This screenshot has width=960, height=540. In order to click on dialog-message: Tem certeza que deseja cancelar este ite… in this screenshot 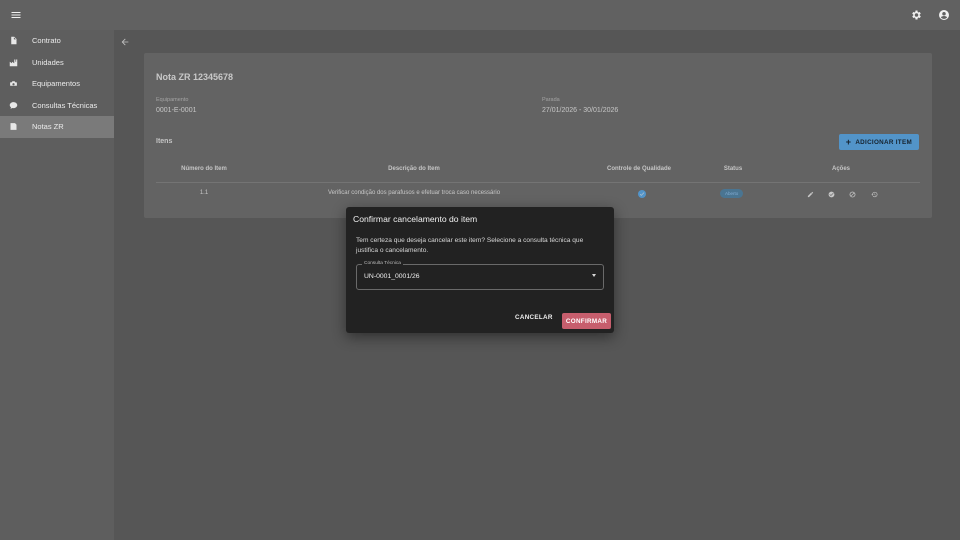, I will do `click(470, 245)`.